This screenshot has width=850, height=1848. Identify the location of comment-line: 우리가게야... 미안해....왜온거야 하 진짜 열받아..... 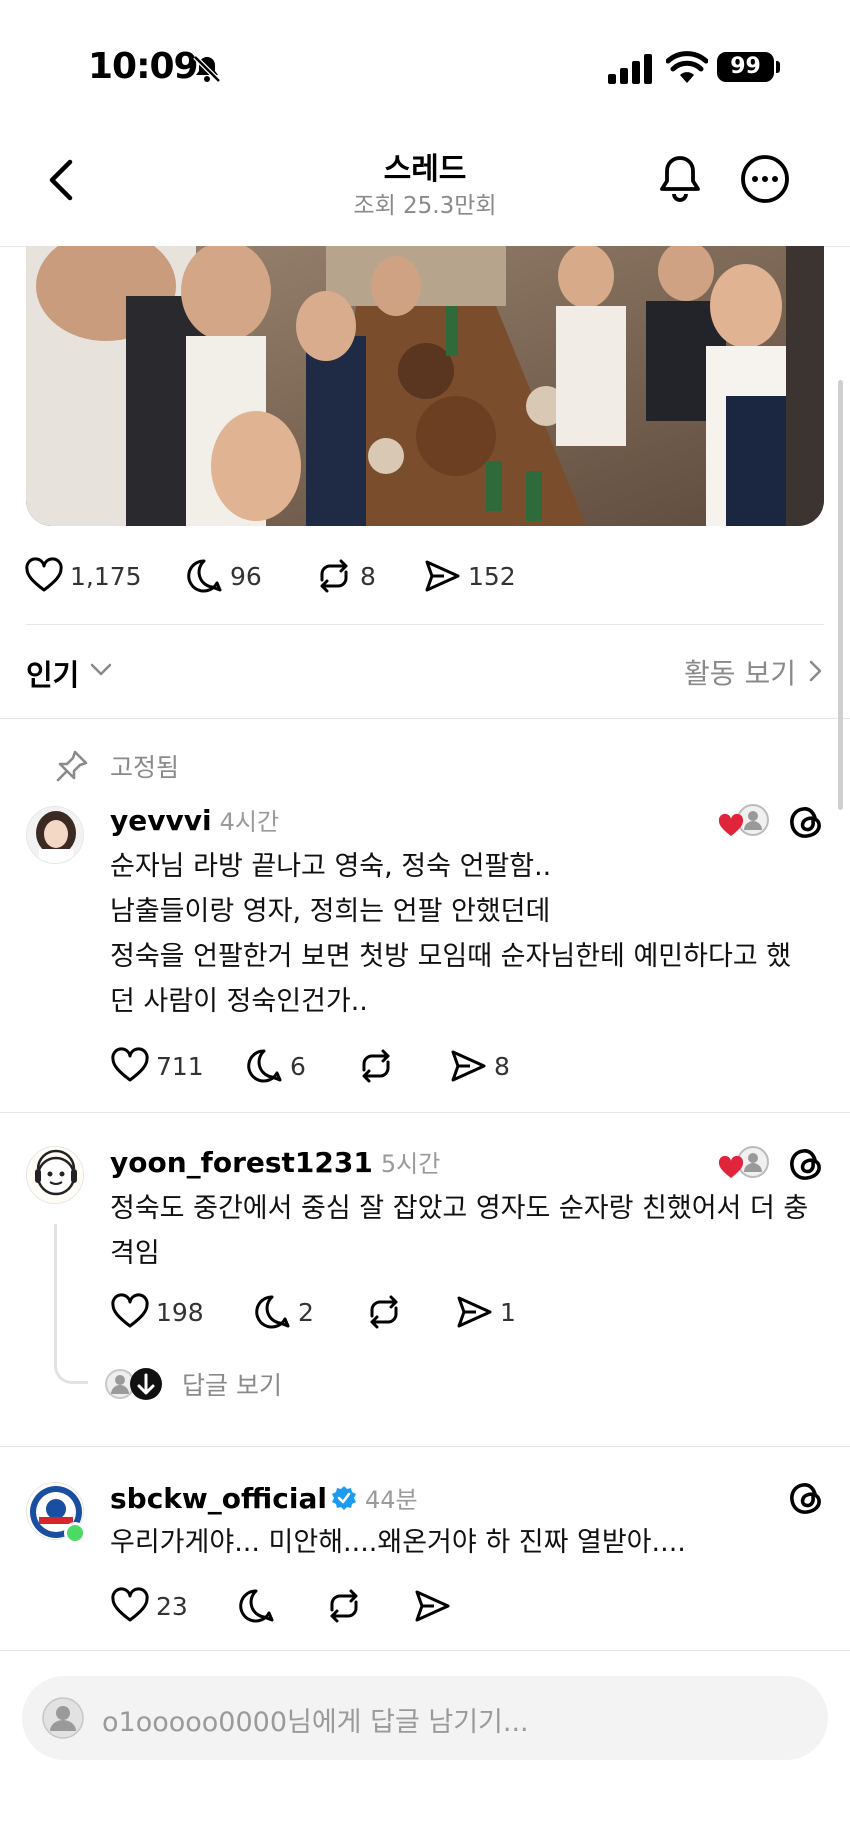
(398, 1542).